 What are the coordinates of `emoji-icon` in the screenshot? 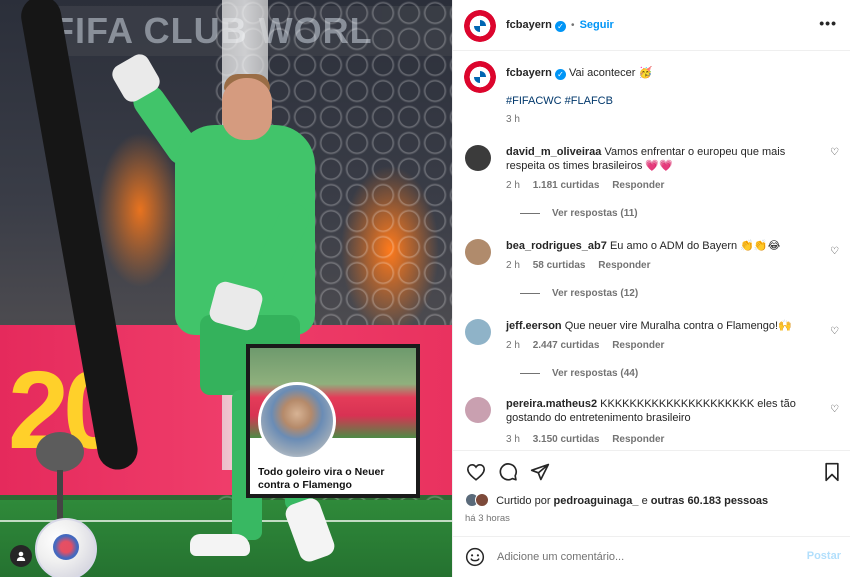 It's located at (475, 558).